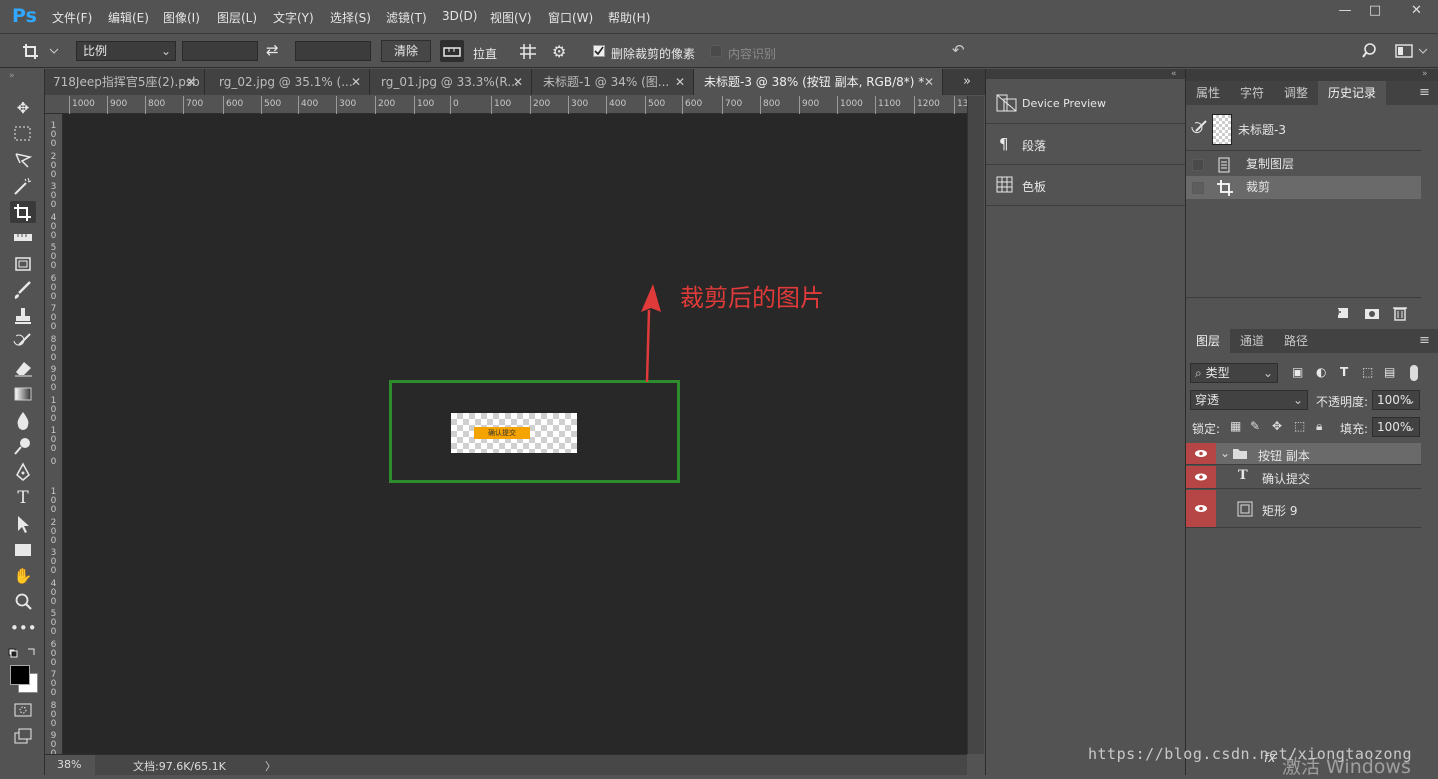 The height and width of the screenshot is (779, 1438). What do you see at coordinates (1425, 74) in the screenshot?
I see `dock-collapse-icon: »` at bounding box center [1425, 74].